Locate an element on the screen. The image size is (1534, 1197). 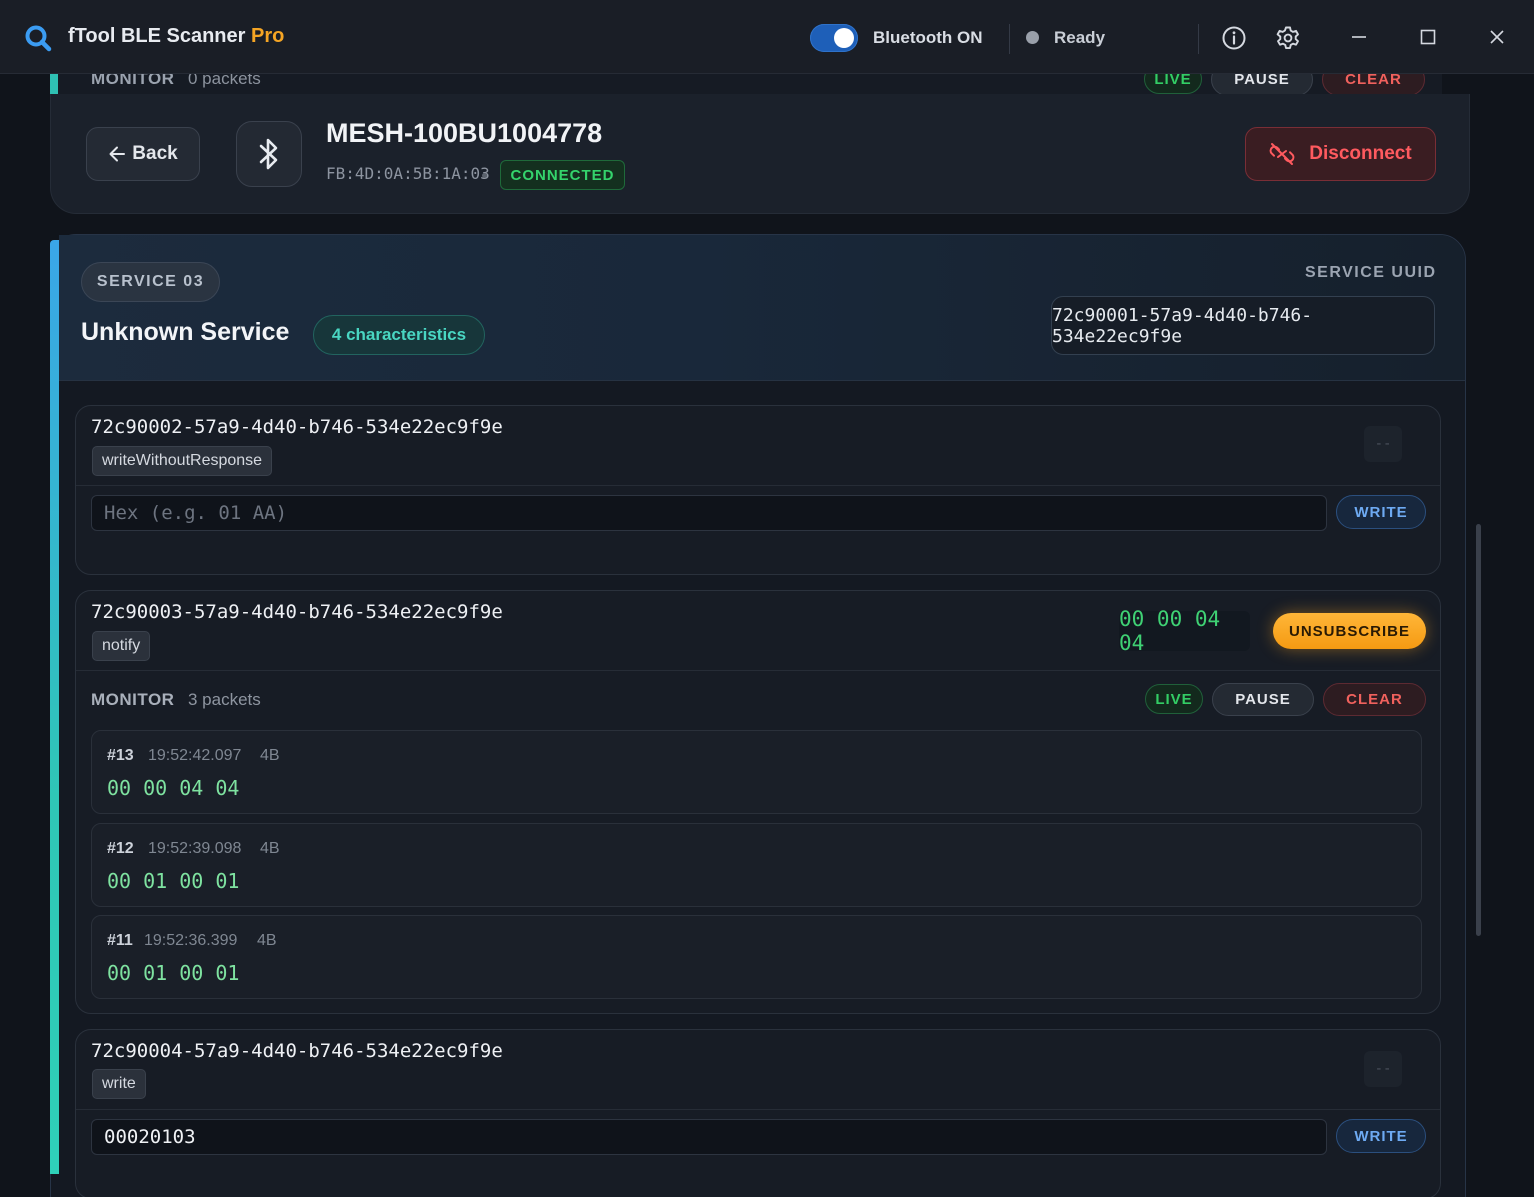
disconnect-button: Disconnect is located at coordinates (1340, 154).